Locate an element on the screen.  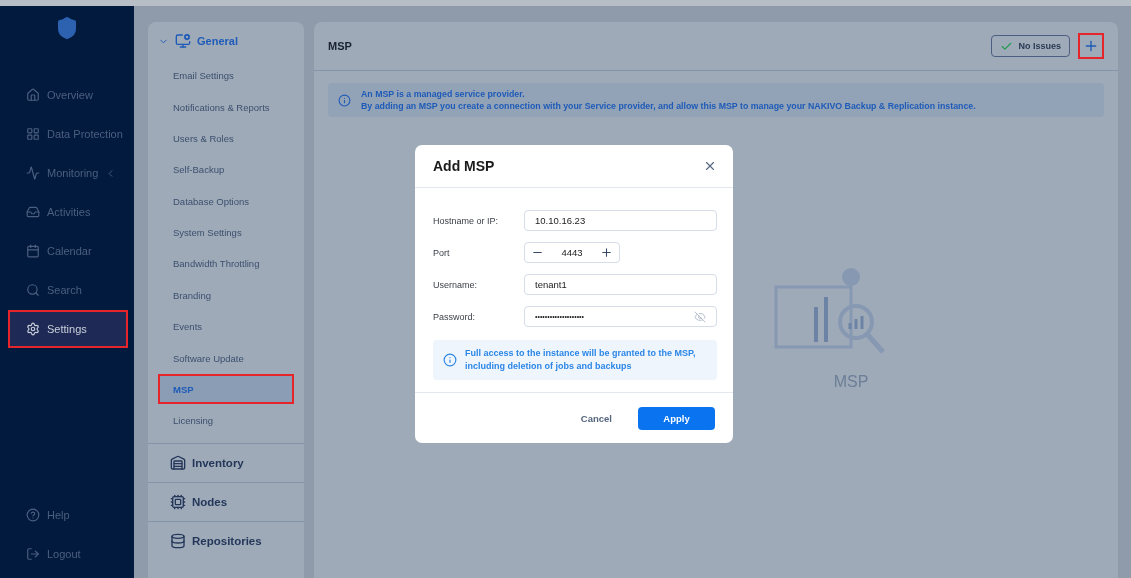
database-icon is located at coordinates (178, 540).